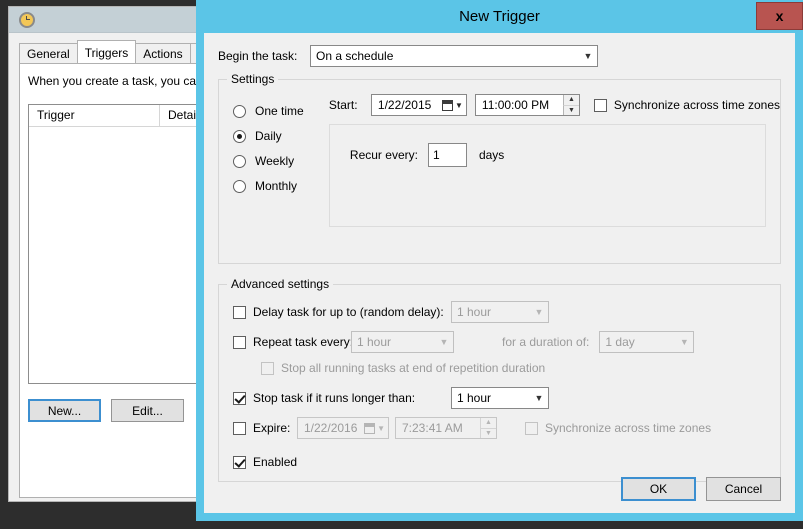  I want to click on sync-timezones-checkbox: Synchronize across time zones, so click(686, 105).